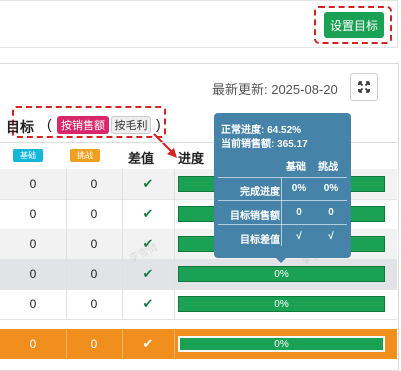 The width and height of the screenshot is (401, 371). Describe the element at coordinates (260, 192) in the screenshot. I see `tooltip-row-label: 完成进度` at that location.